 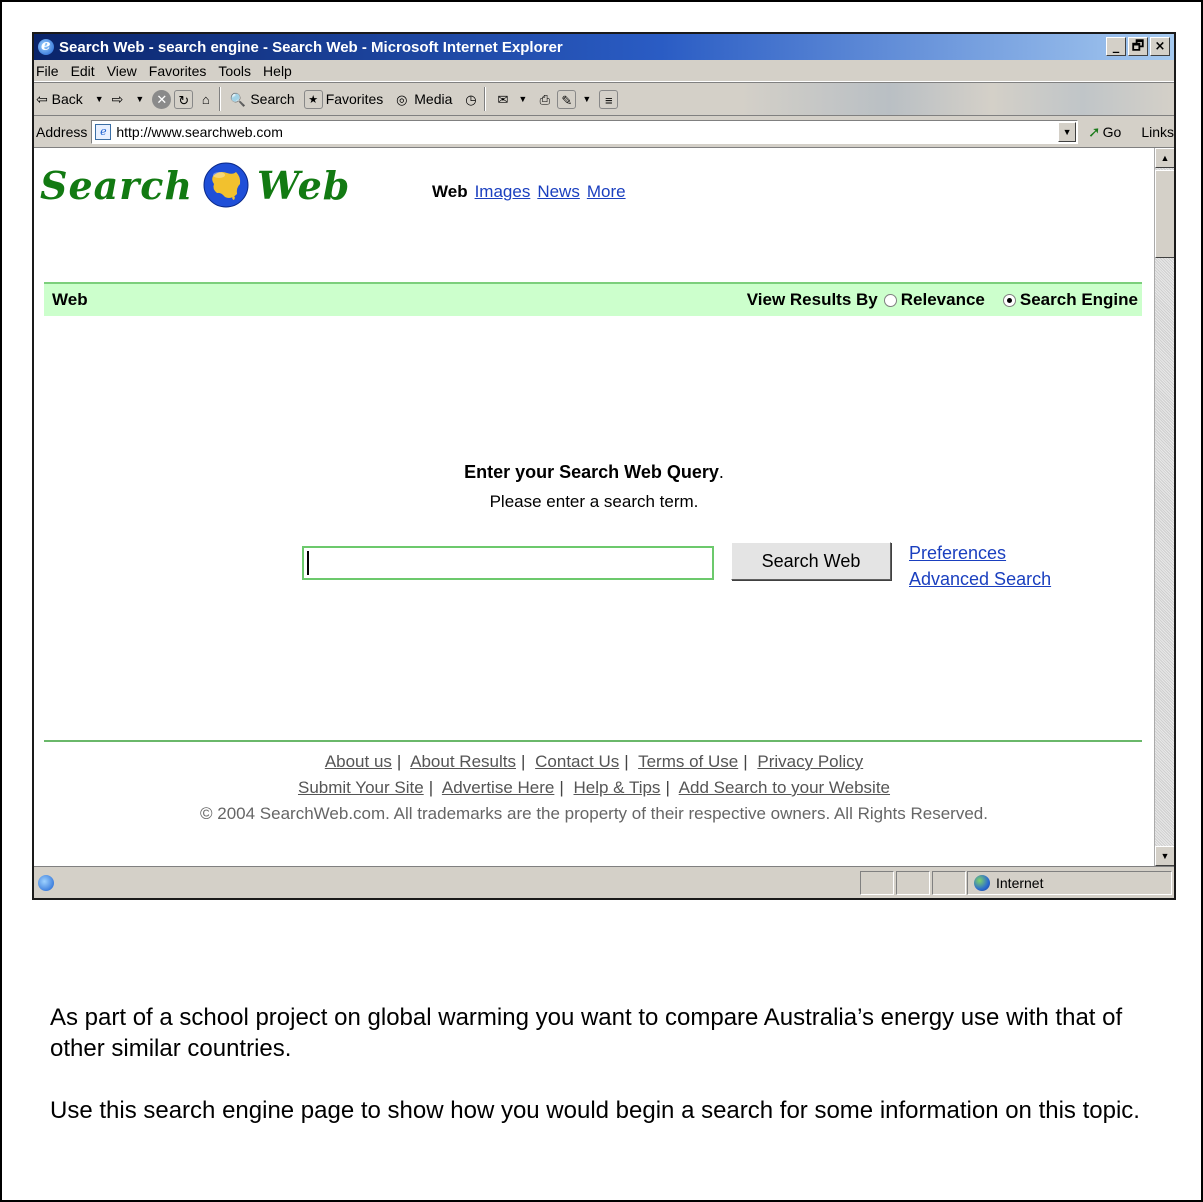 I want to click on logo-text-right: Web, so click(x=304, y=185).